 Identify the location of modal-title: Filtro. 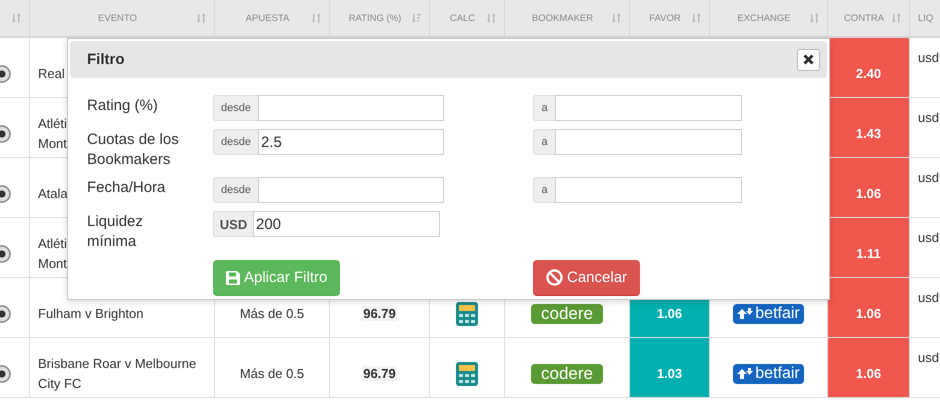
(105, 59).